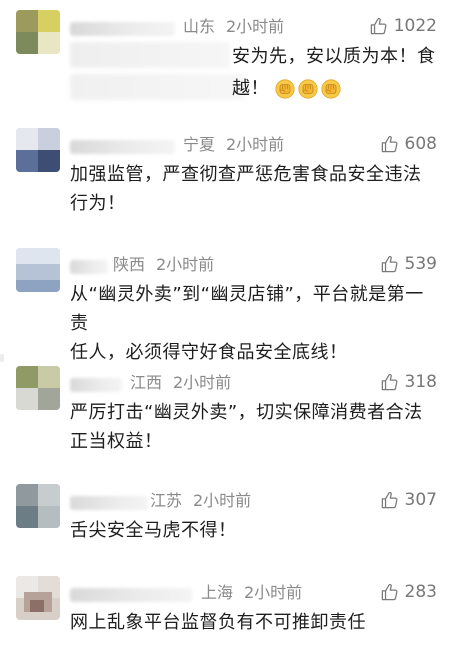  Describe the element at coordinates (246, 174) in the screenshot. I see `comment-text-line: 加强监管，严查彻查严惩危害食品安全违法` at that location.